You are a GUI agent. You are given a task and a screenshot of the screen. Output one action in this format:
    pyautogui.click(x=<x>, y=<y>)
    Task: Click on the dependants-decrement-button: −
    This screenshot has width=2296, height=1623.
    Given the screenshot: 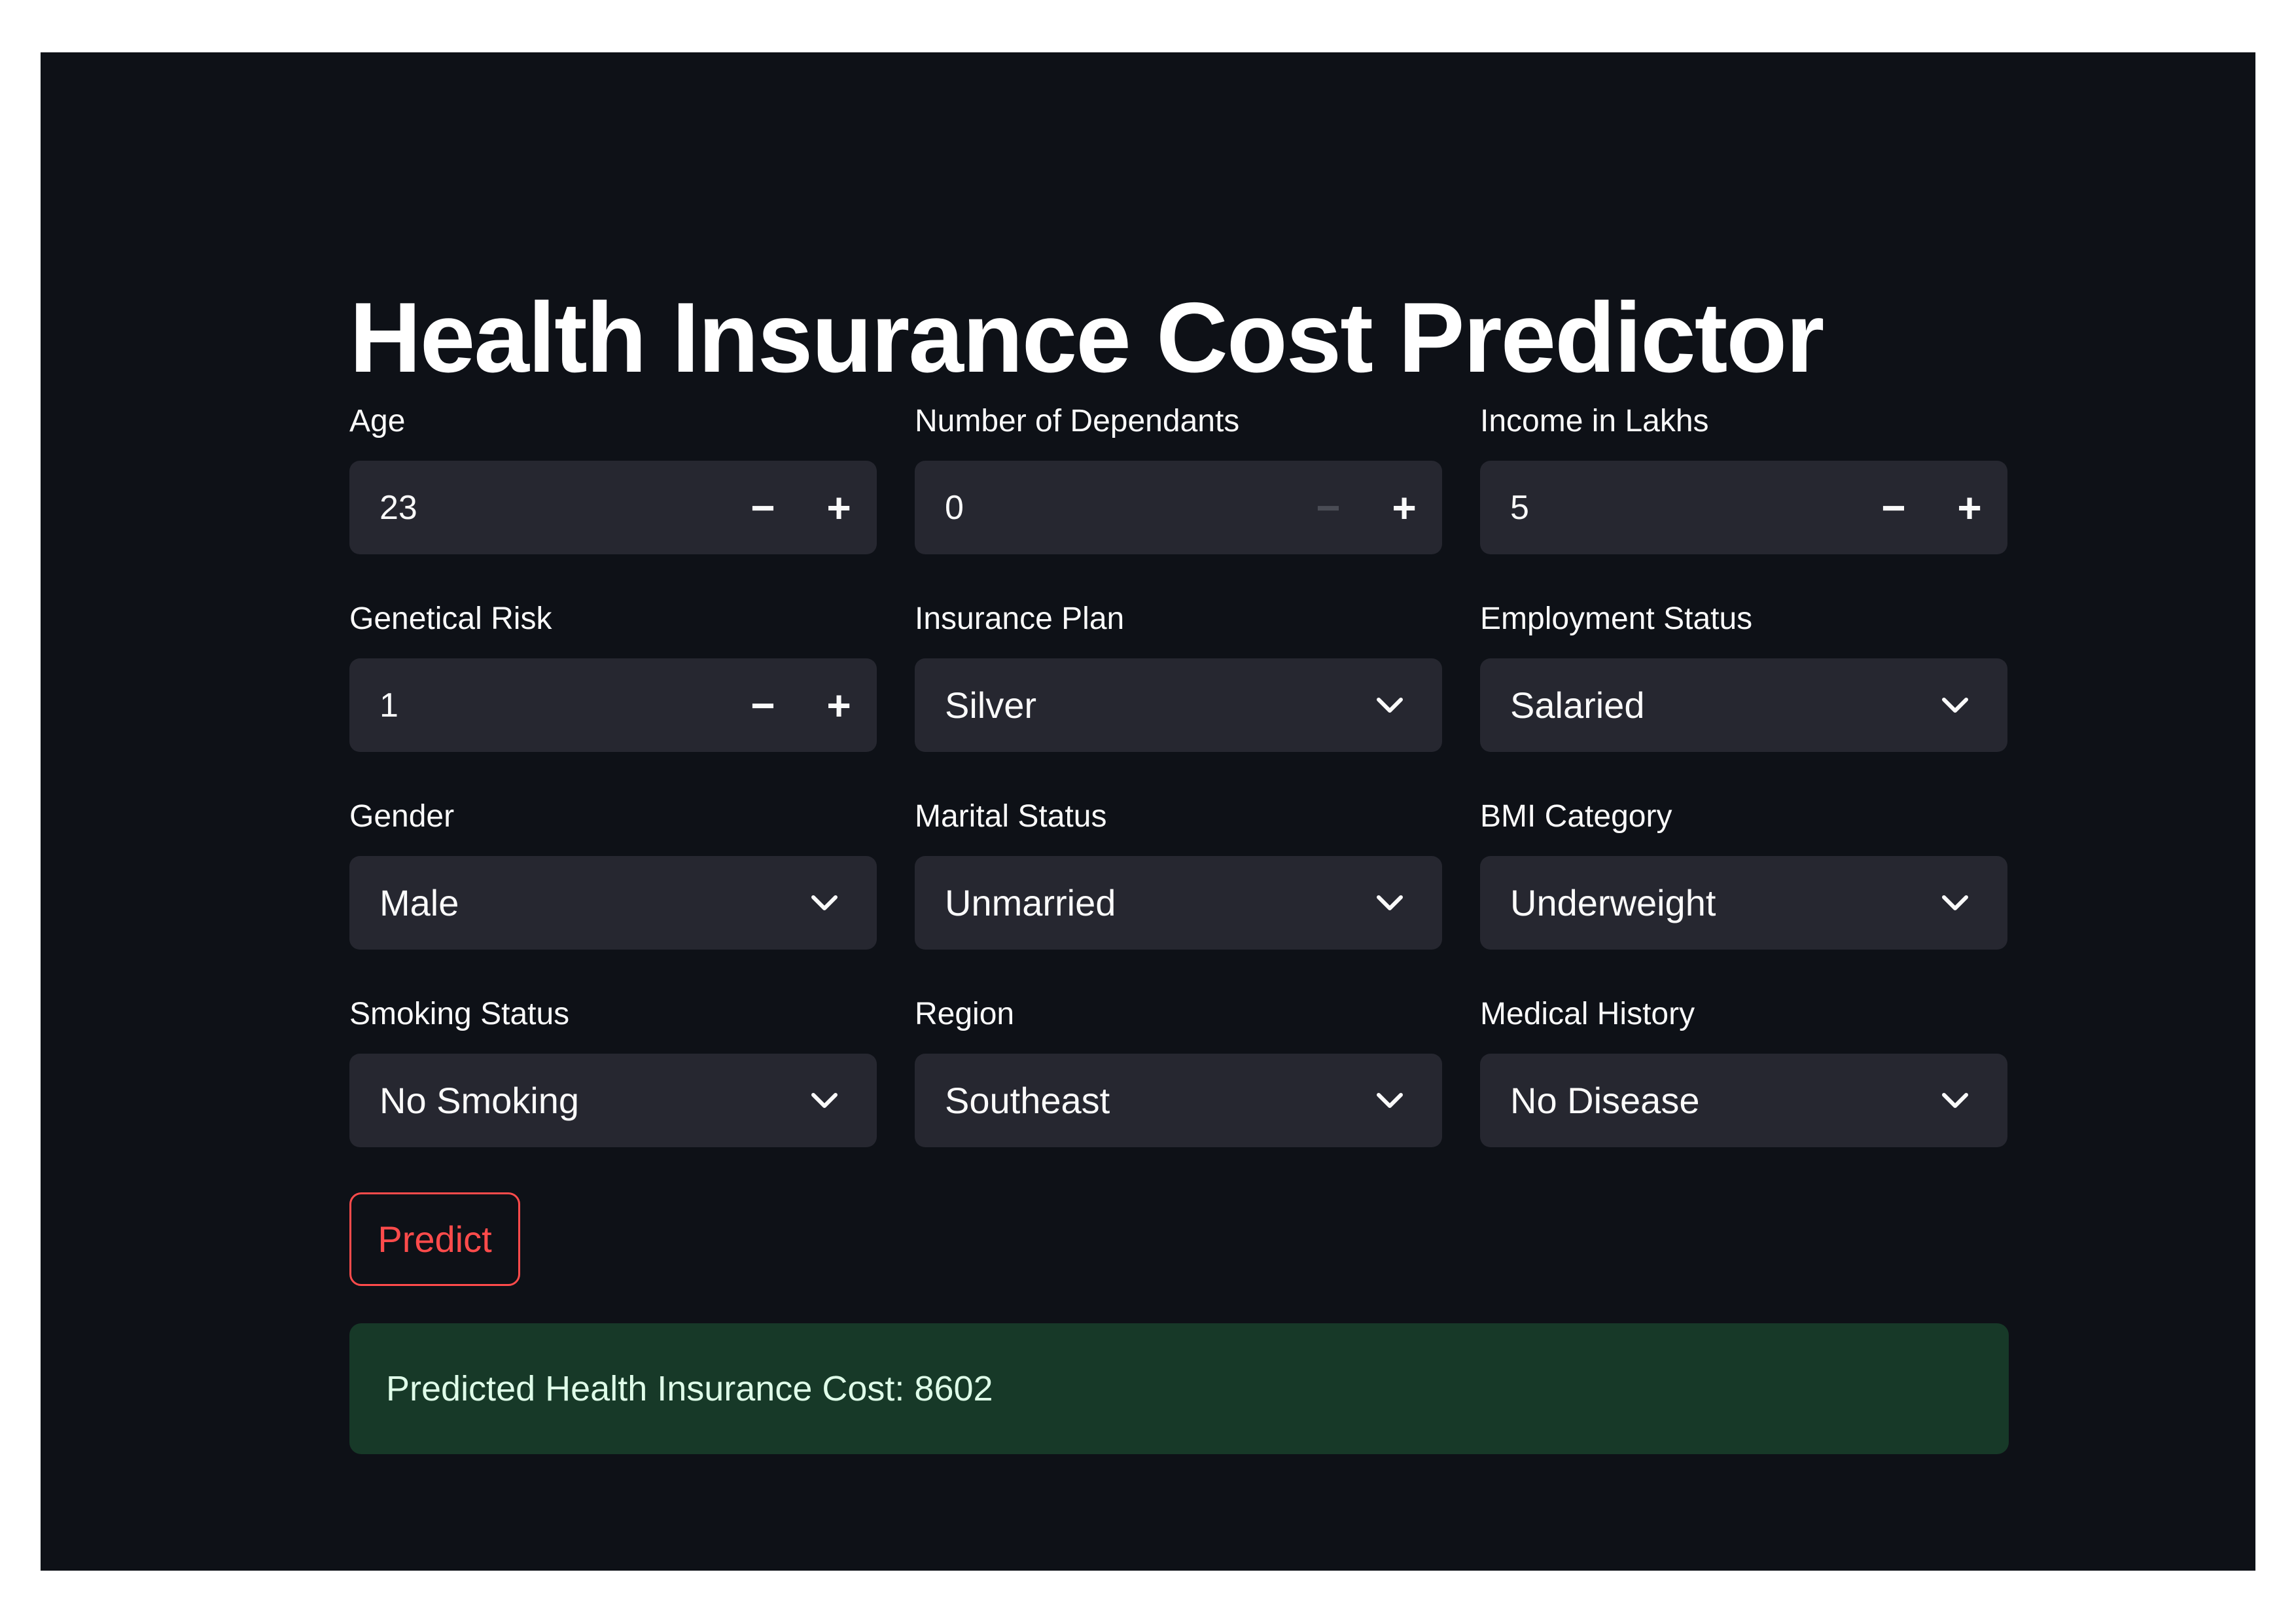 What is the action you would take?
    pyautogui.click(x=1328, y=507)
    